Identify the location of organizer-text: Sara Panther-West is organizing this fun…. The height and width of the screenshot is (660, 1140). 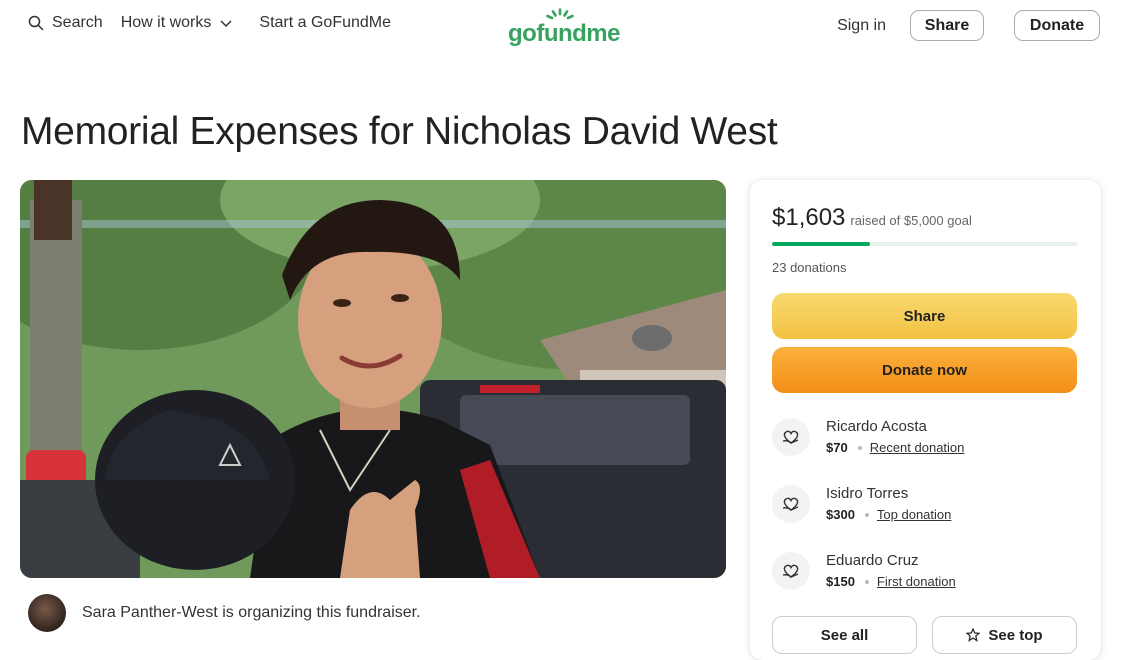
(251, 612).